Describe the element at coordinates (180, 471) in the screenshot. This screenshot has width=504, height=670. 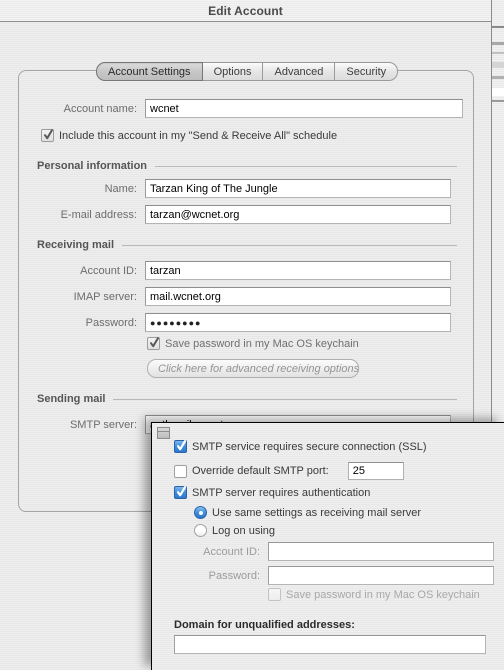
I see `smtp-override-port-checkbox` at that location.